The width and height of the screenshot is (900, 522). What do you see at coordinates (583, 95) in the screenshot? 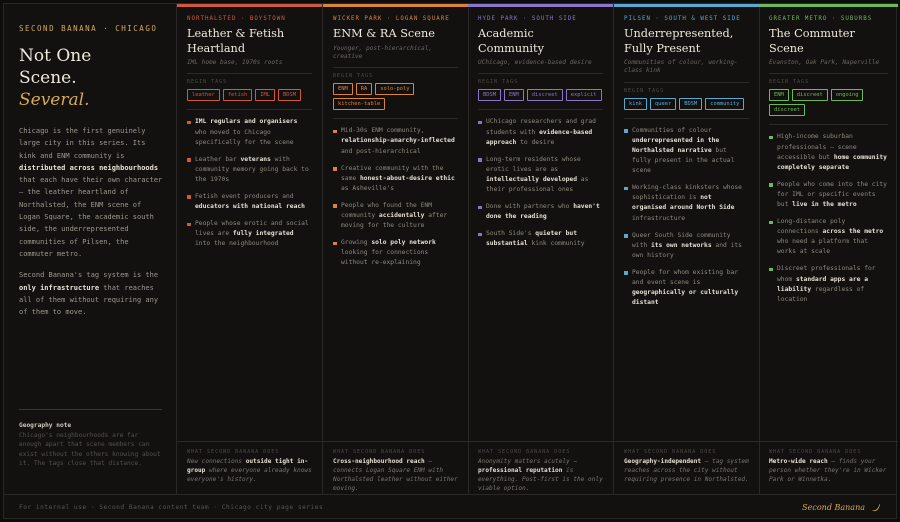
I see `tag-chip: explicit` at bounding box center [583, 95].